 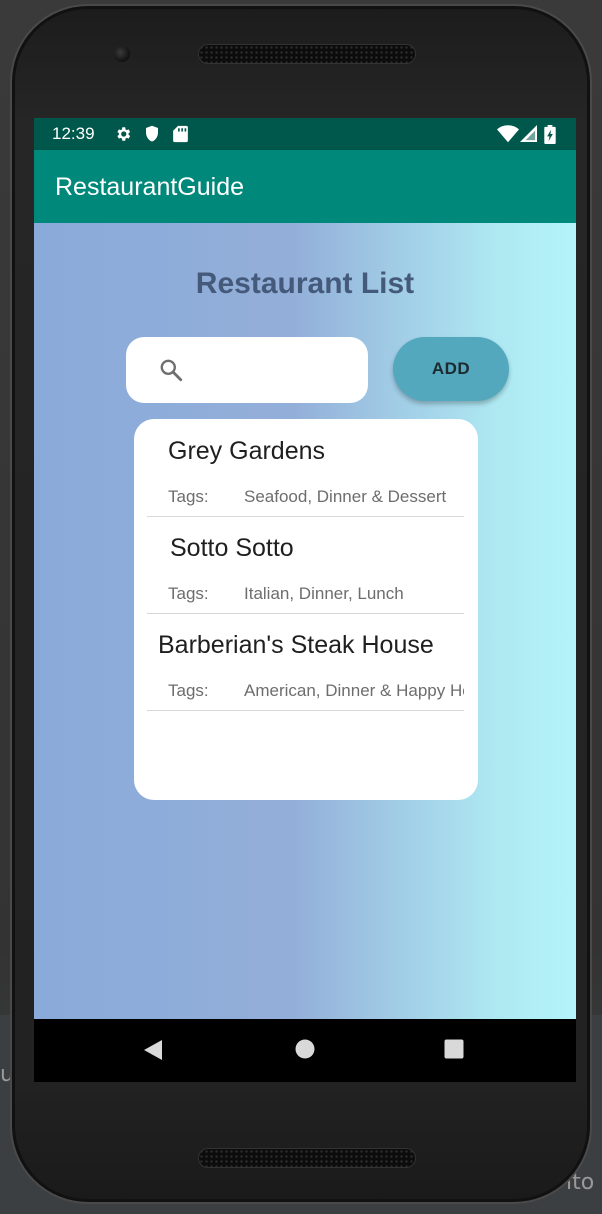 I want to click on top-speaker-grille, so click(x=307, y=54).